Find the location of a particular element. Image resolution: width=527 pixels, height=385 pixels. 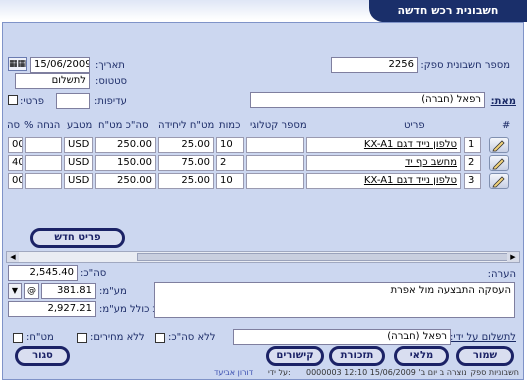

pay-by-label: לתשלום על ידי: is located at coordinates (483, 337).